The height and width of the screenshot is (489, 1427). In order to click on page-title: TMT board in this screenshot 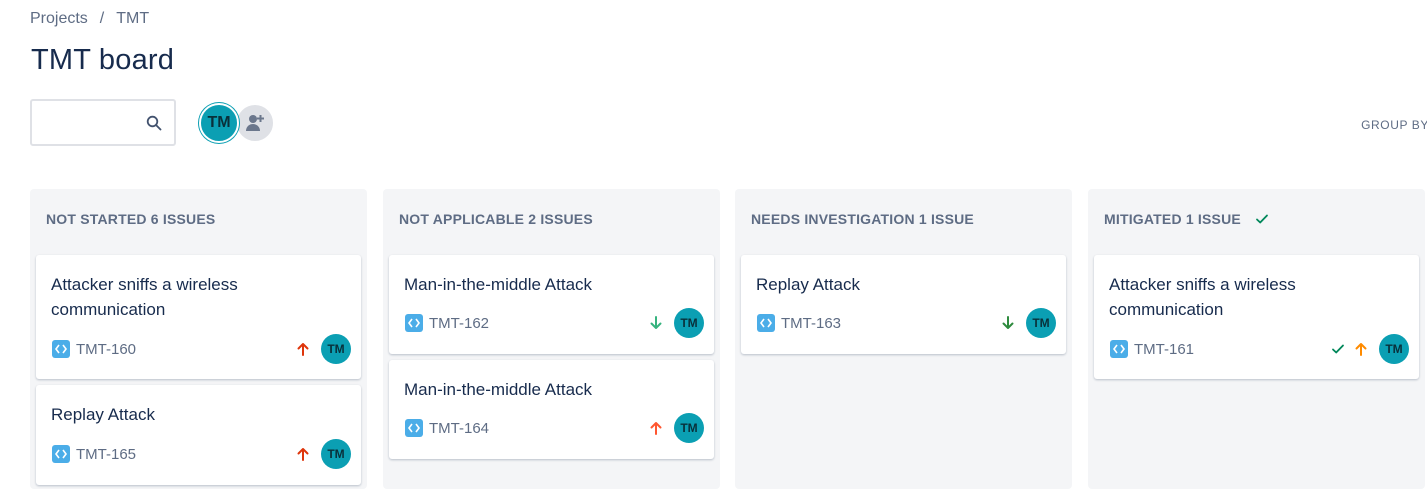, I will do `click(103, 60)`.